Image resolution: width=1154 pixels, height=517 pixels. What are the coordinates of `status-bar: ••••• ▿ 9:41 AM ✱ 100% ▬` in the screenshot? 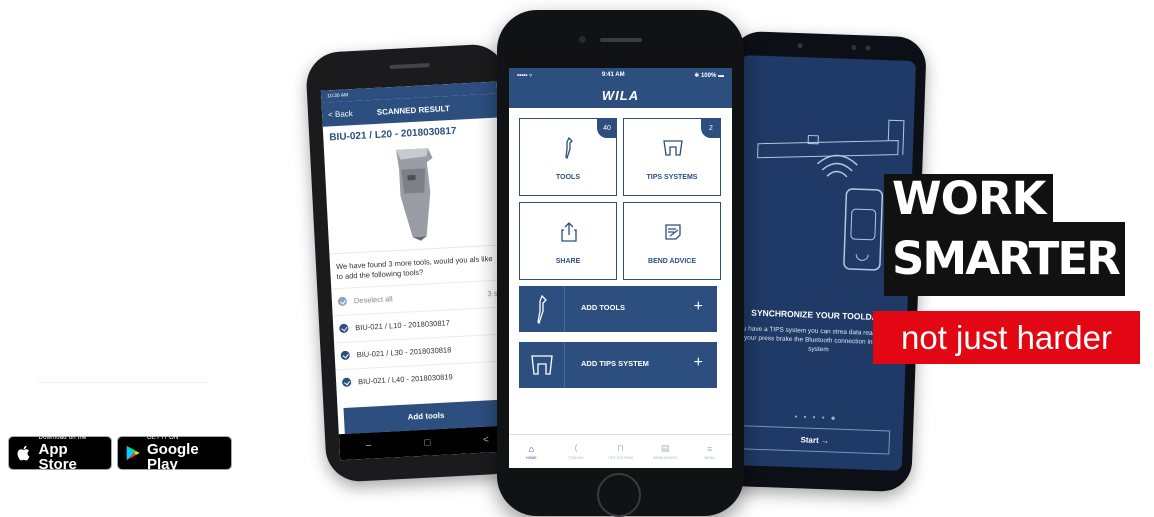 It's located at (620, 75).